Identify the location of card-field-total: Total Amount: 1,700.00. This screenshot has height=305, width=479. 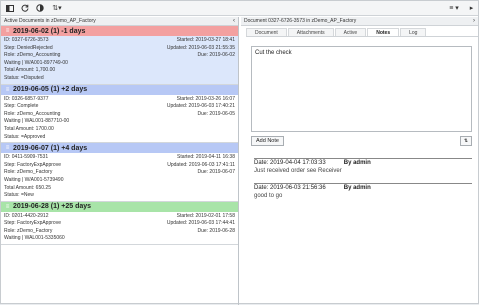
(30, 70).